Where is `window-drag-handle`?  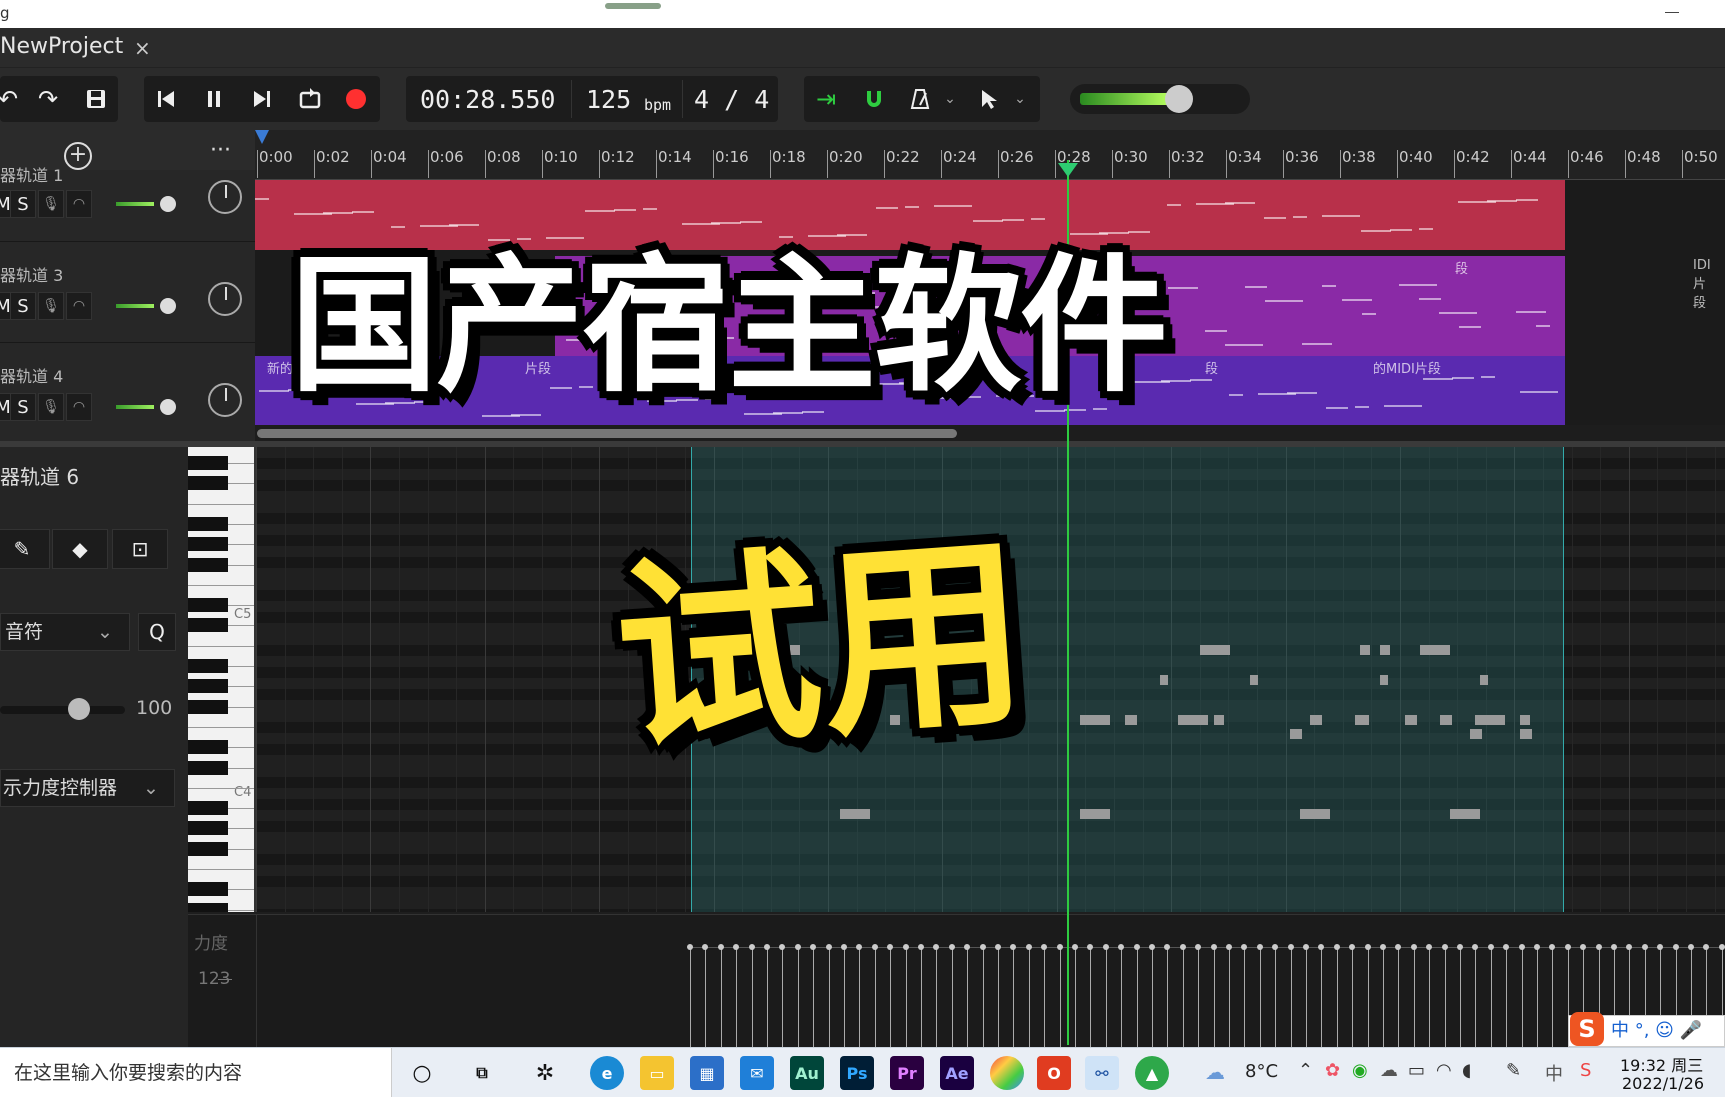
window-drag-handle is located at coordinates (633, 6).